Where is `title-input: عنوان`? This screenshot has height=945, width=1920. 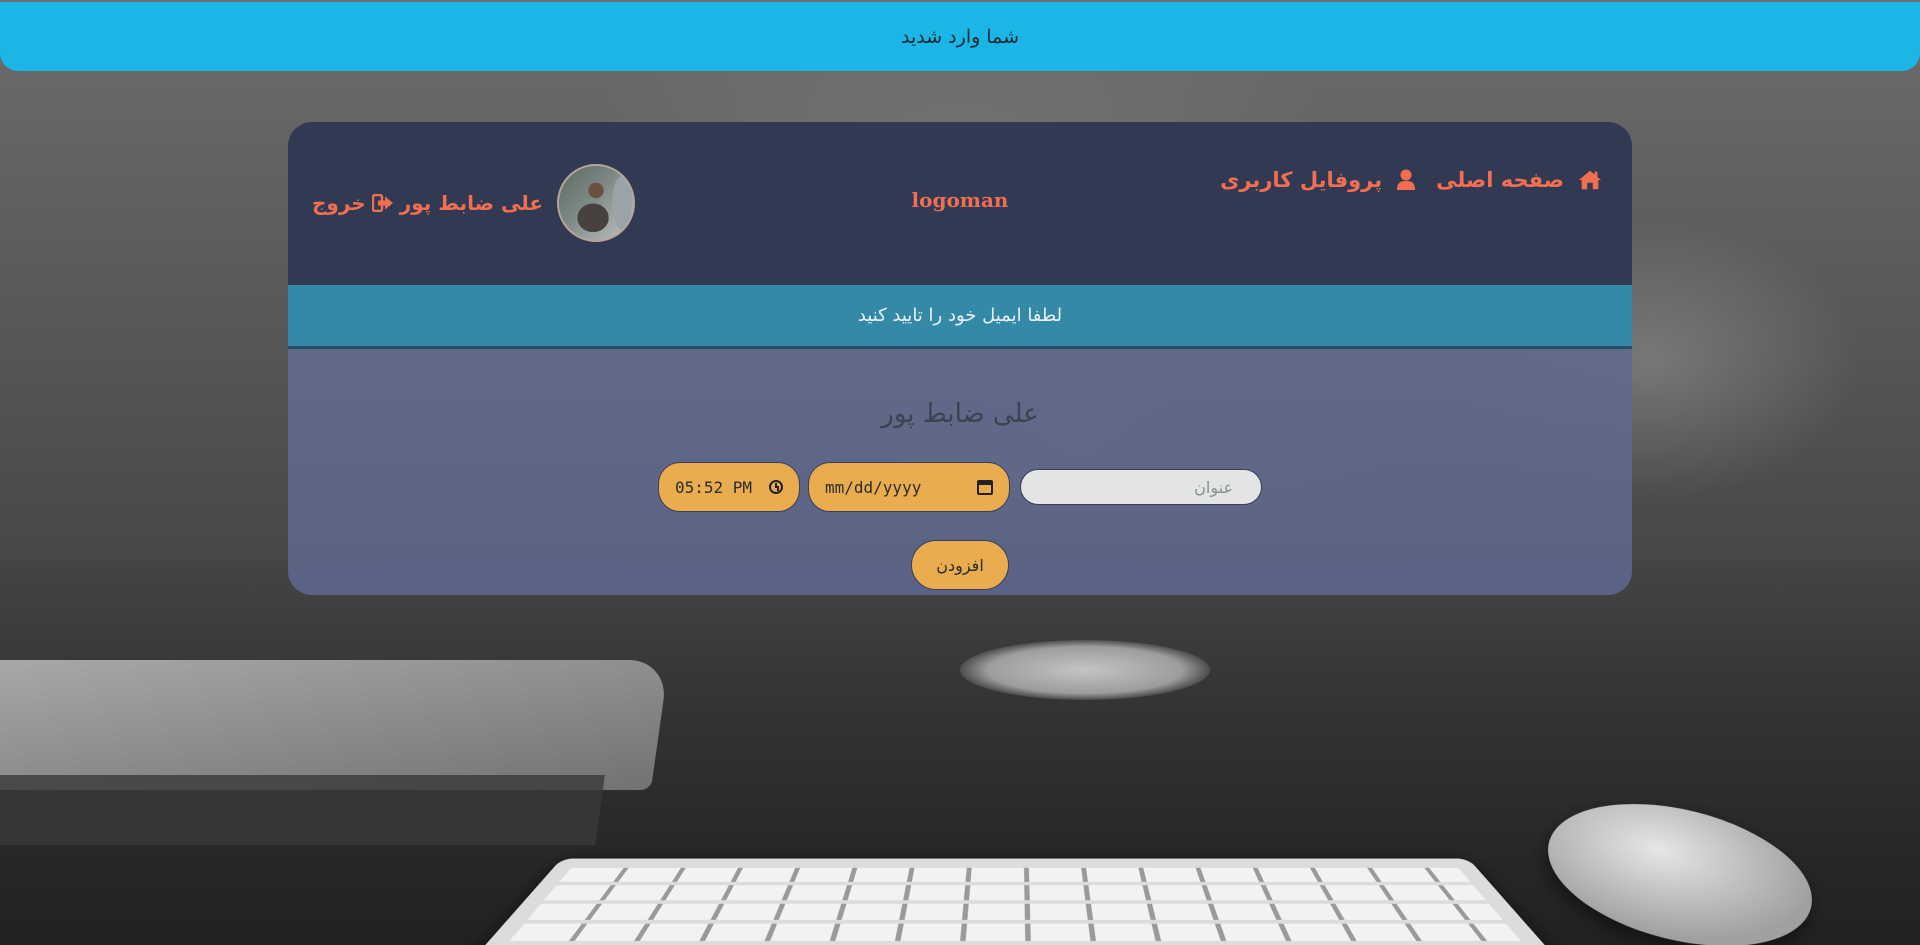 title-input: عنوان is located at coordinates (1141, 487).